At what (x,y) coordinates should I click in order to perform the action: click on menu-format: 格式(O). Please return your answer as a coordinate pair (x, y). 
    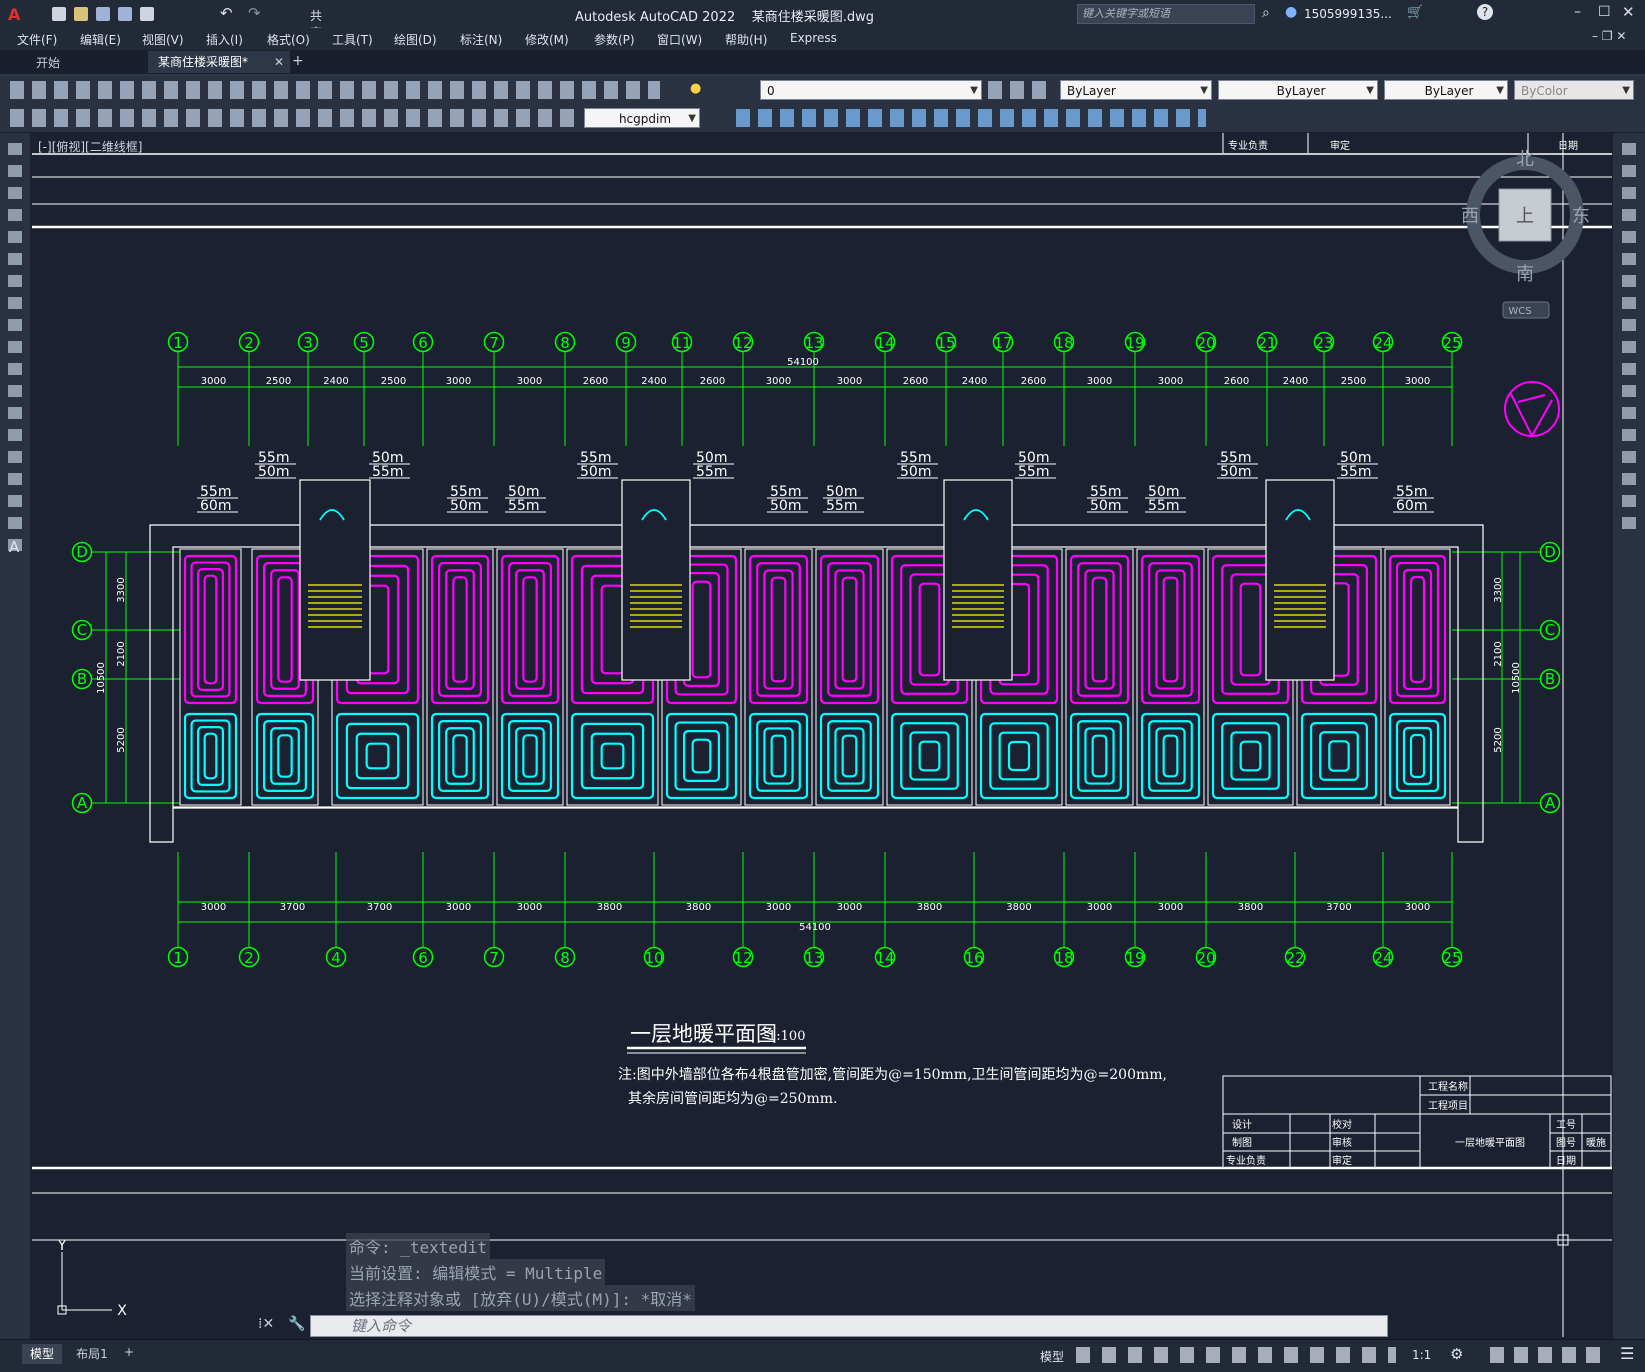
    Looking at the image, I should click on (288, 39).